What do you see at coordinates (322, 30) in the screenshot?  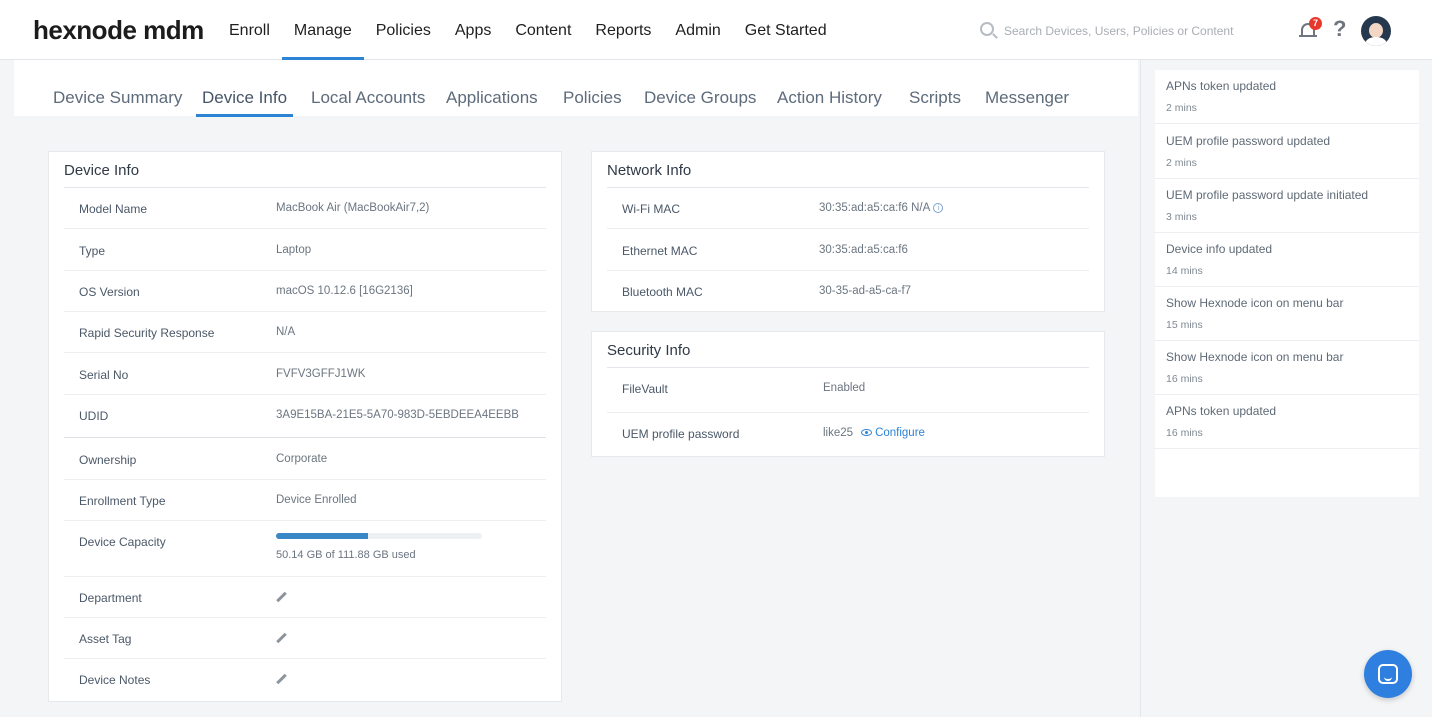 I see `nav-manage: Manage` at bounding box center [322, 30].